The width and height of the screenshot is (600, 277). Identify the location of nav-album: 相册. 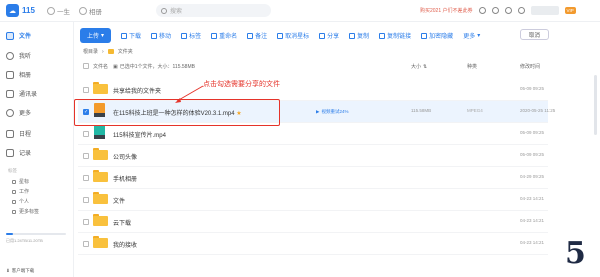
(90, 11).